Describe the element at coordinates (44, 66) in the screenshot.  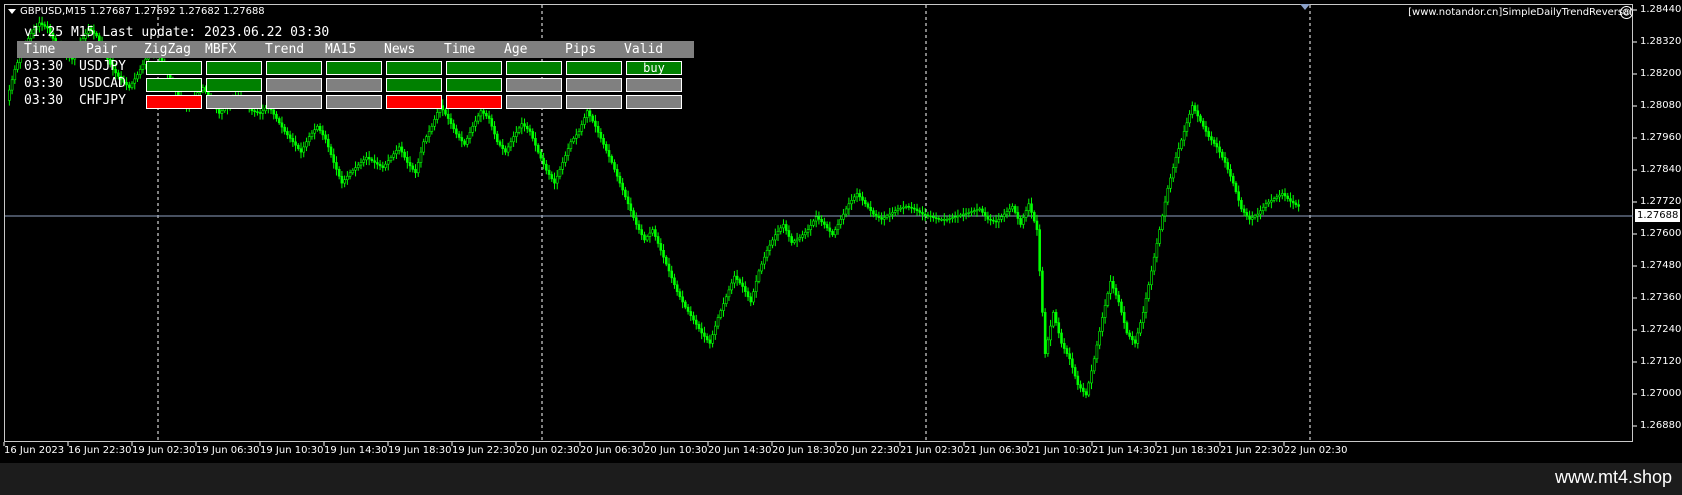
I see `row-time: 03:30` at that location.